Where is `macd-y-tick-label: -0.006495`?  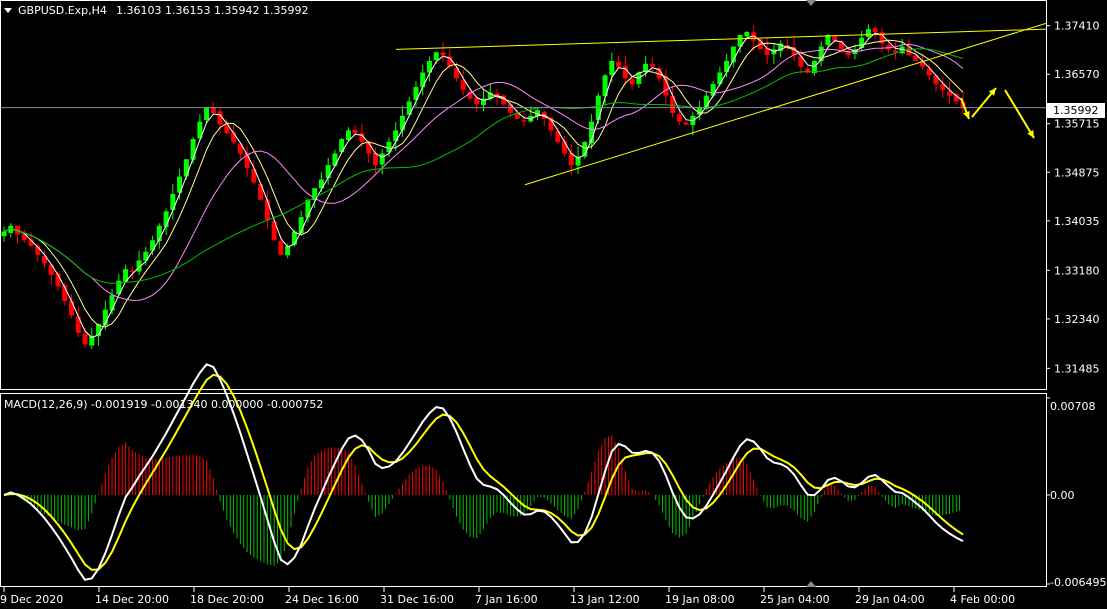 macd-y-tick-label: -0.006495 is located at coordinates (1078, 582).